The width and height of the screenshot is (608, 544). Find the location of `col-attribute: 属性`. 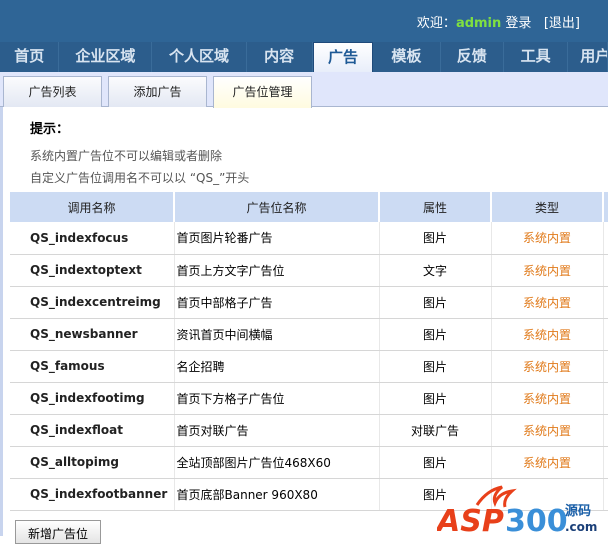

col-attribute: 属性 is located at coordinates (435, 207).